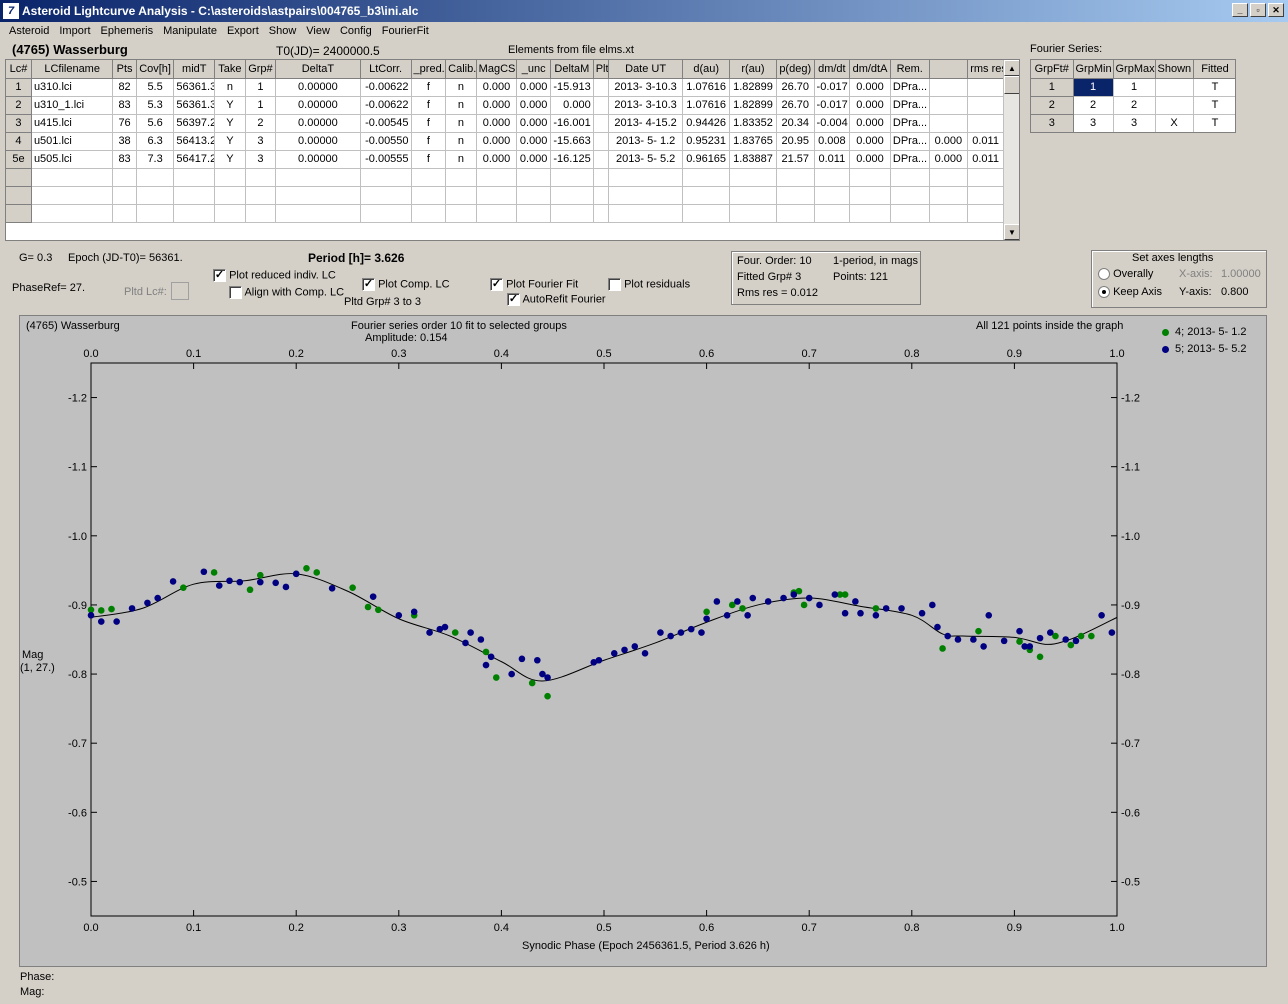 The image size is (1288, 1004). What do you see at coordinates (1133, 105) in the screenshot?
I see `table-row: 222T` at bounding box center [1133, 105].